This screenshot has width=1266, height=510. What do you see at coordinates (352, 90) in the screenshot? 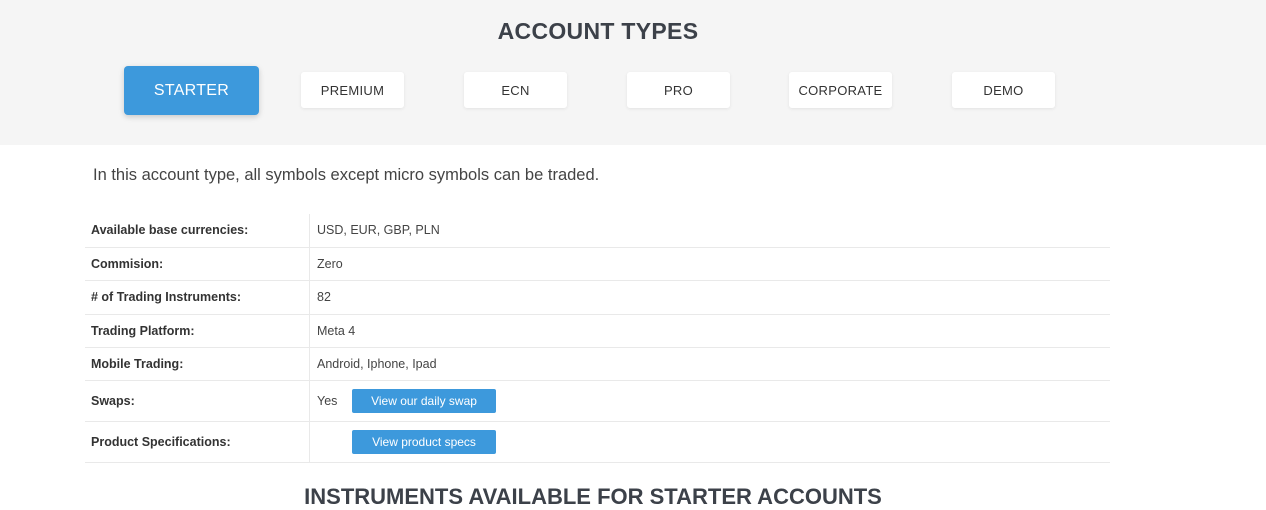
I see `tab-premium: PREMIUM` at bounding box center [352, 90].